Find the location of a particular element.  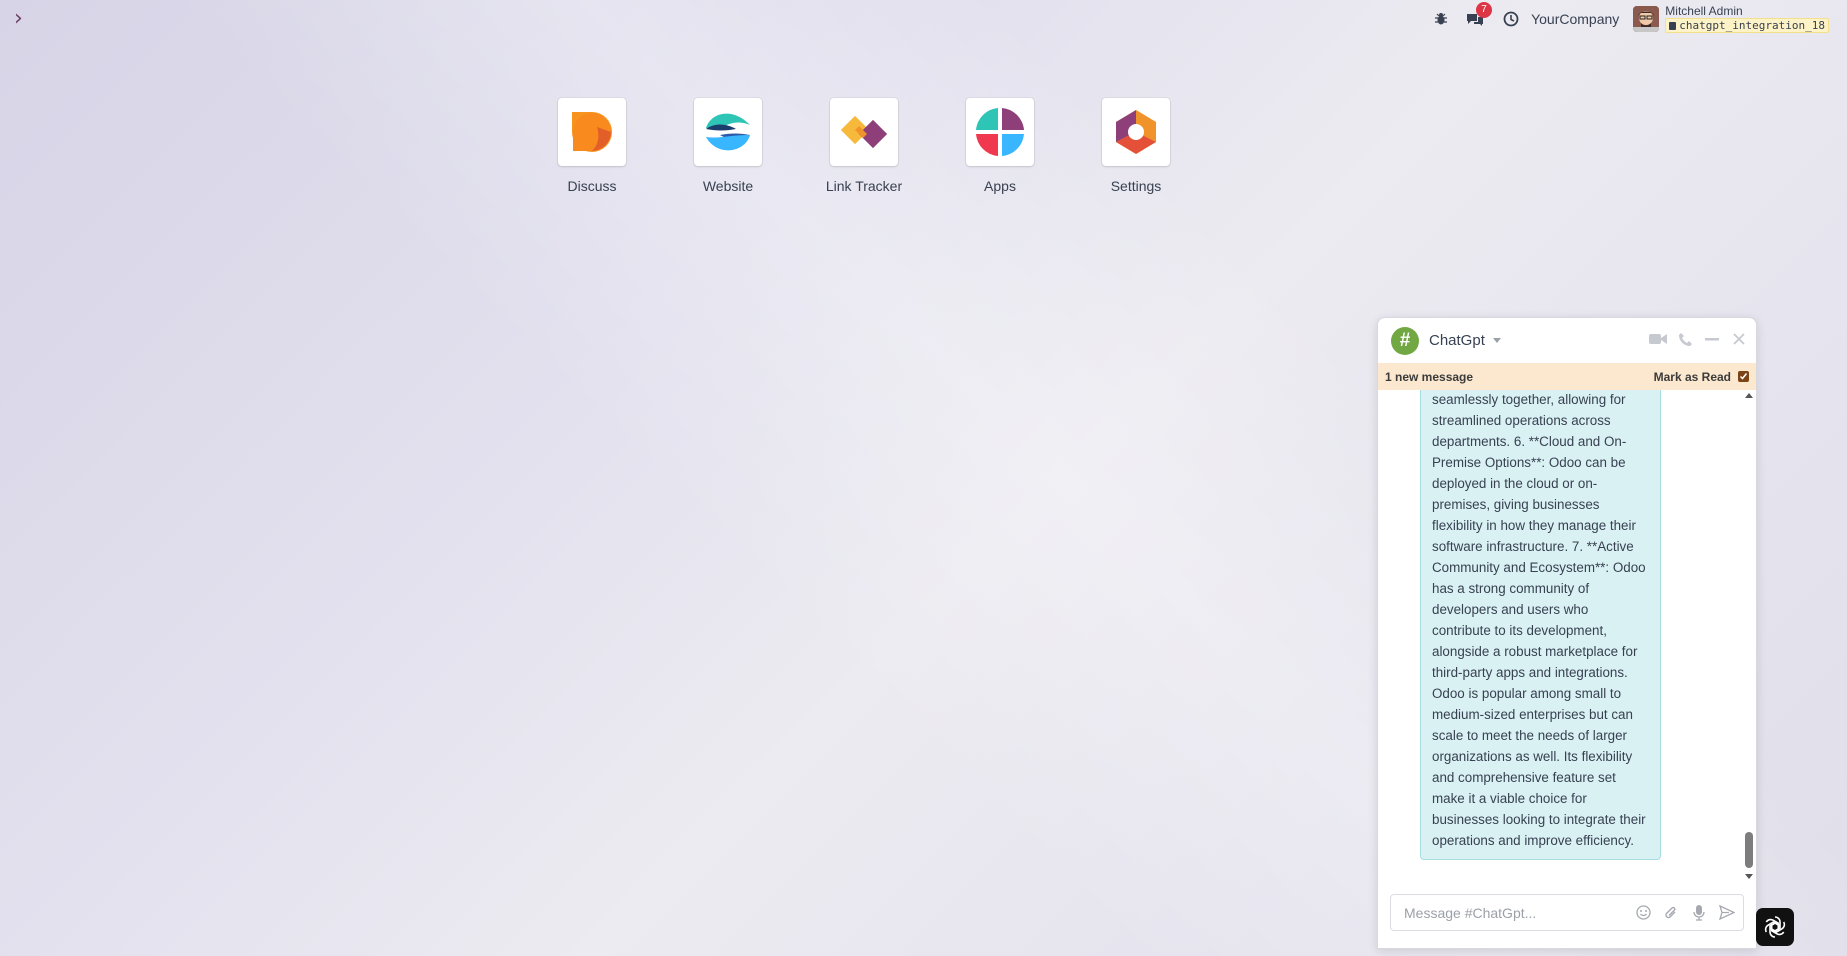

menu-toggle-chevron-icon: › is located at coordinates (23, 19).